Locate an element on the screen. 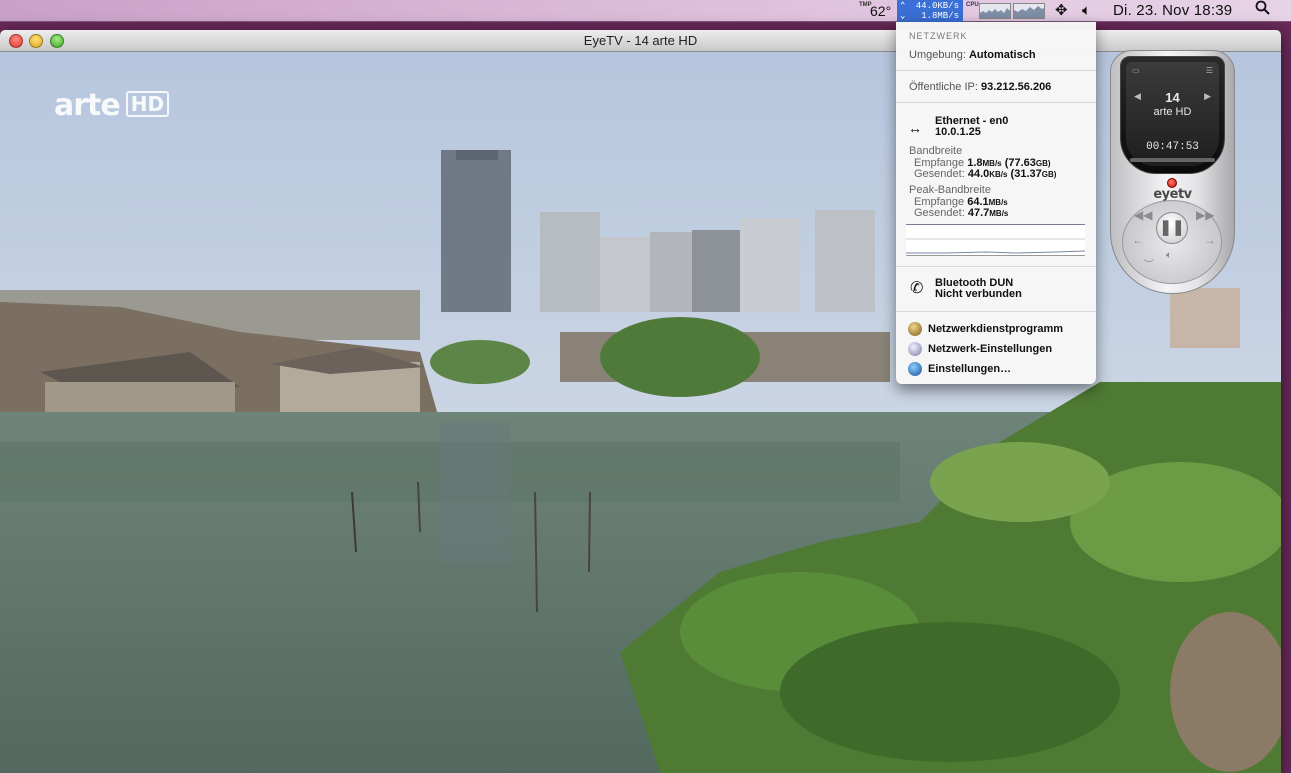 The height and width of the screenshot is (773, 1291). skip-back-icon: ← is located at coordinates (1138, 240).